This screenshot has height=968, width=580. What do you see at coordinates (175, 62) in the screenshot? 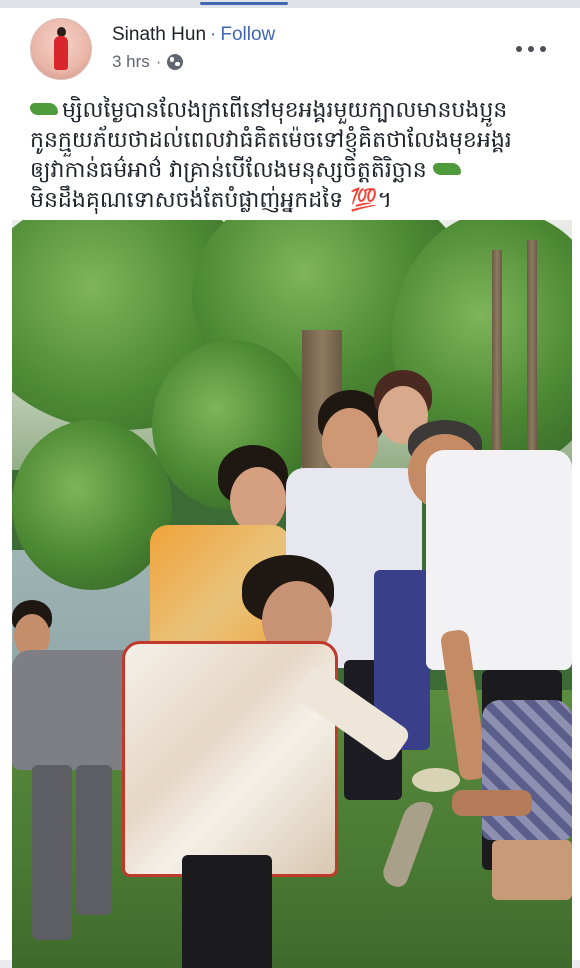
I see `globe-icon` at bounding box center [175, 62].